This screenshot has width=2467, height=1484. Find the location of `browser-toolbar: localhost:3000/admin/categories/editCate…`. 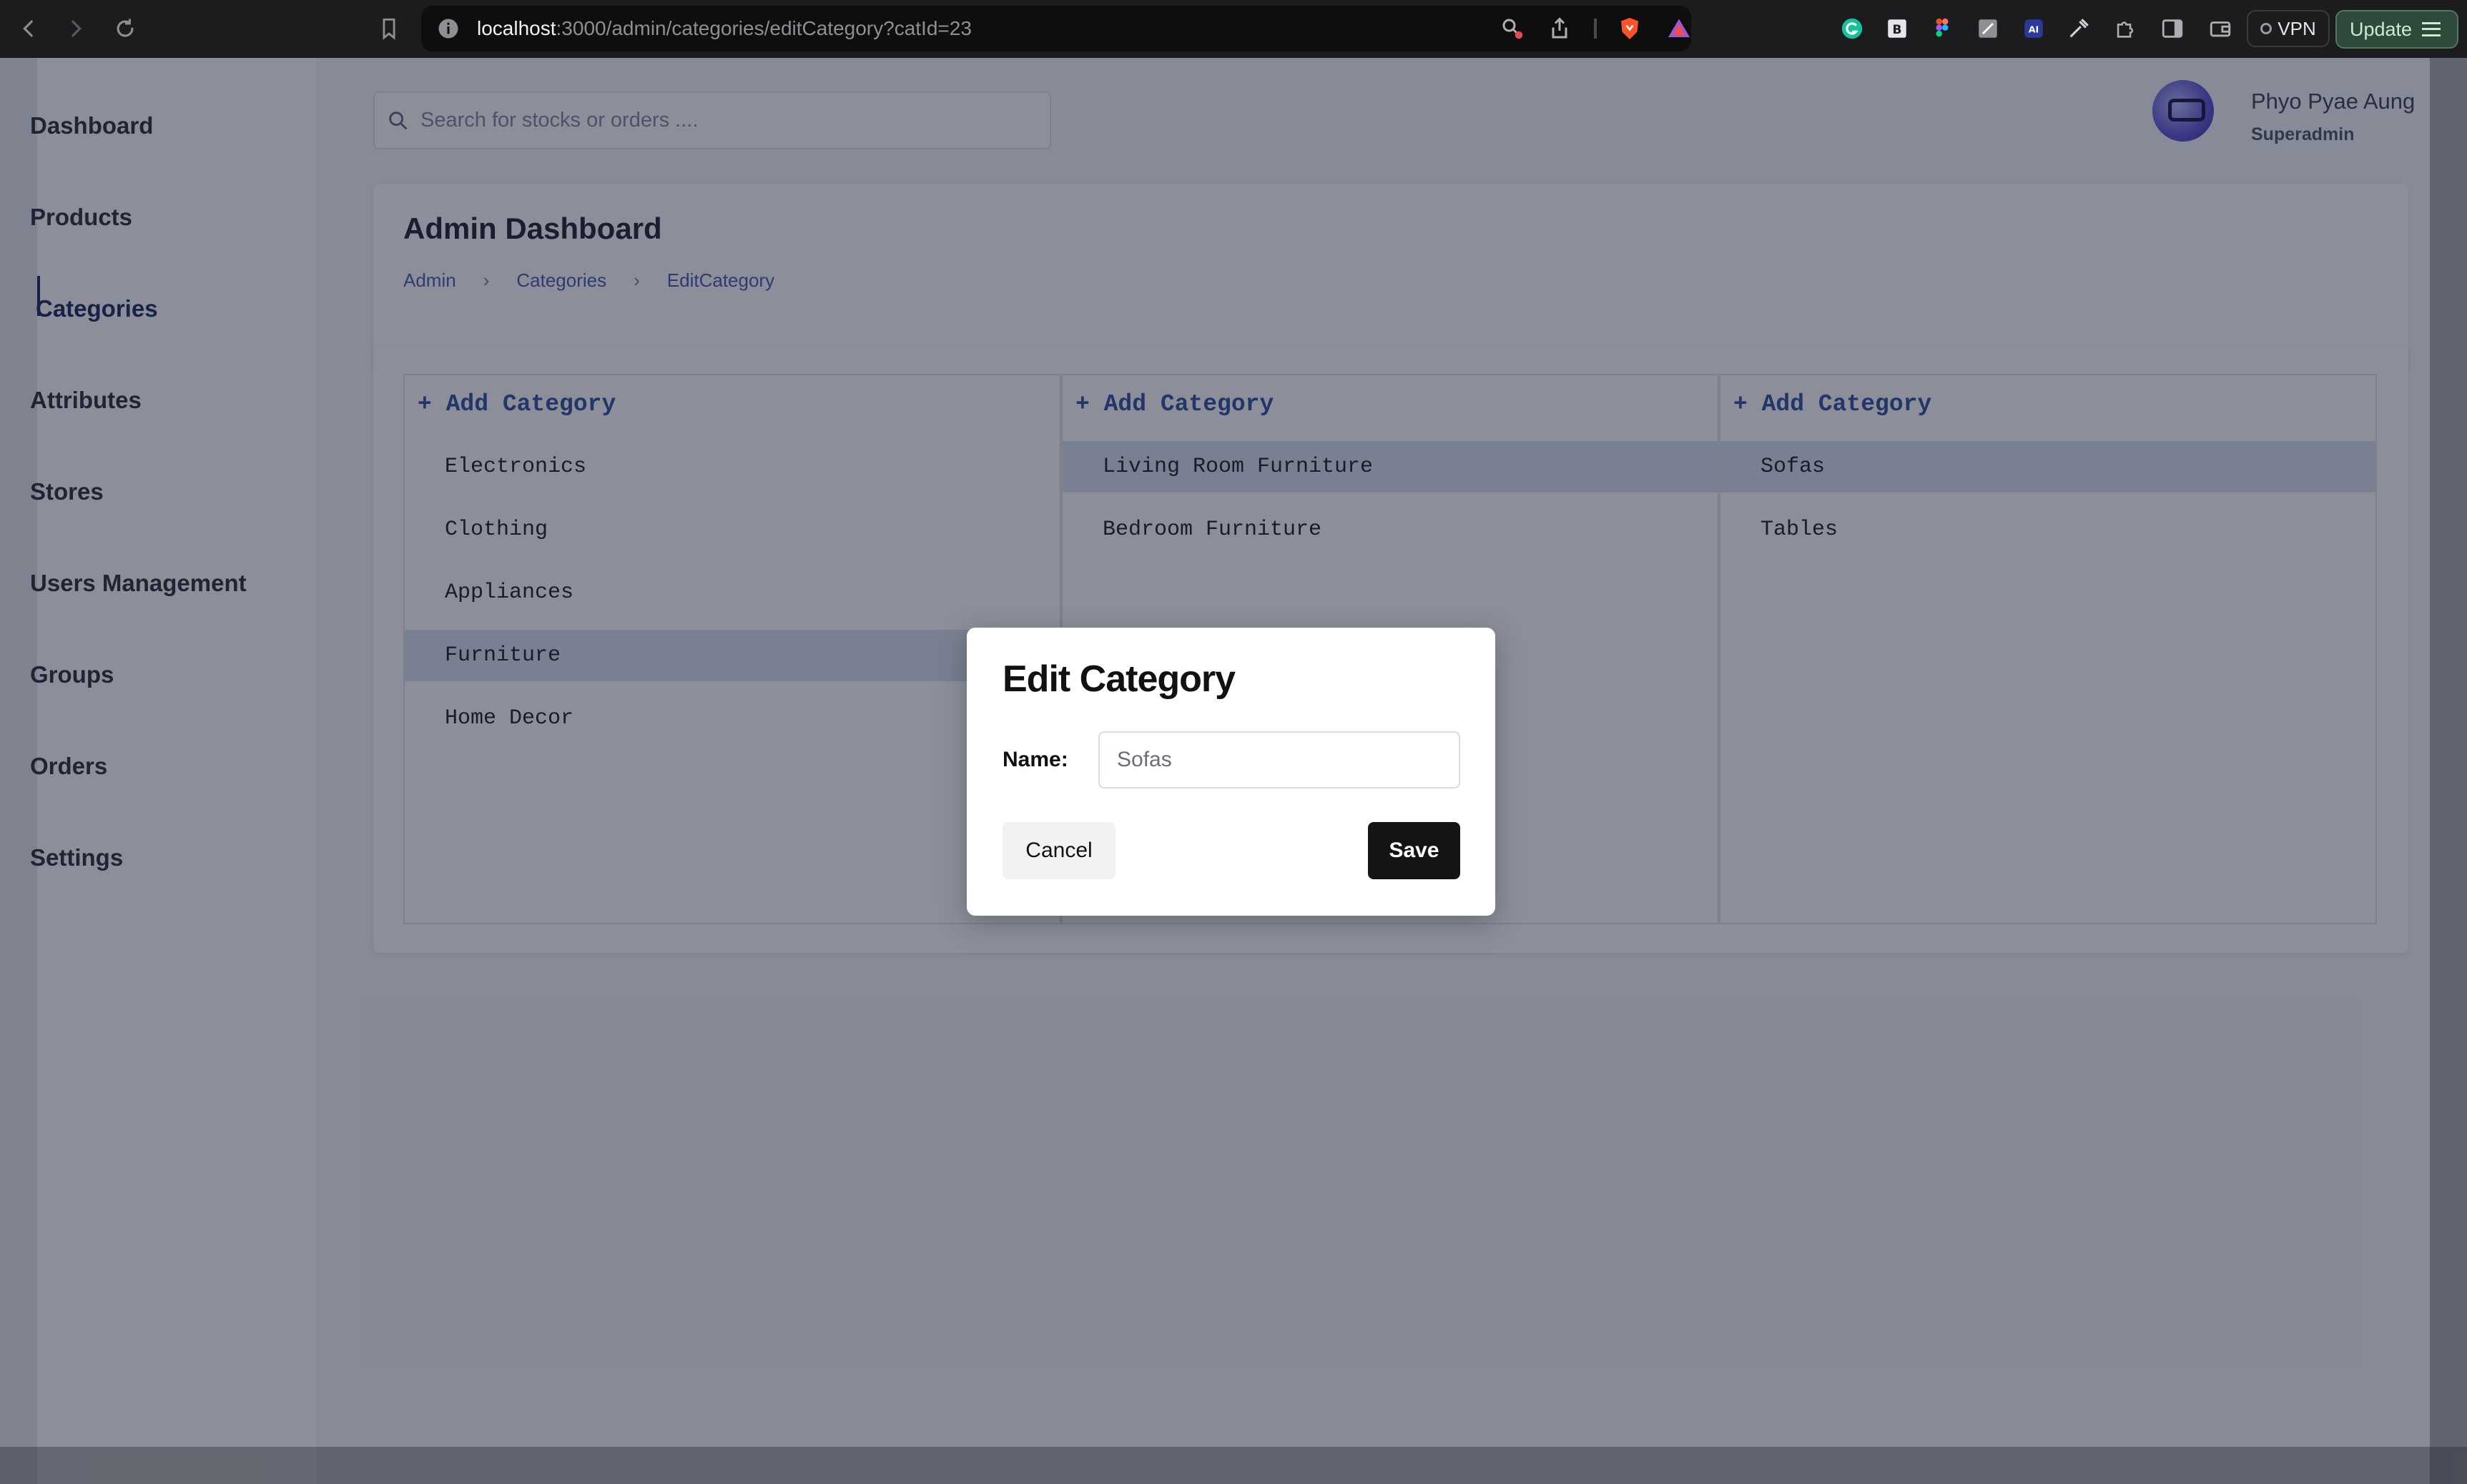

browser-toolbar: localhost:3000/admin/categories/editCate… is located at coordinates (1233, 29).